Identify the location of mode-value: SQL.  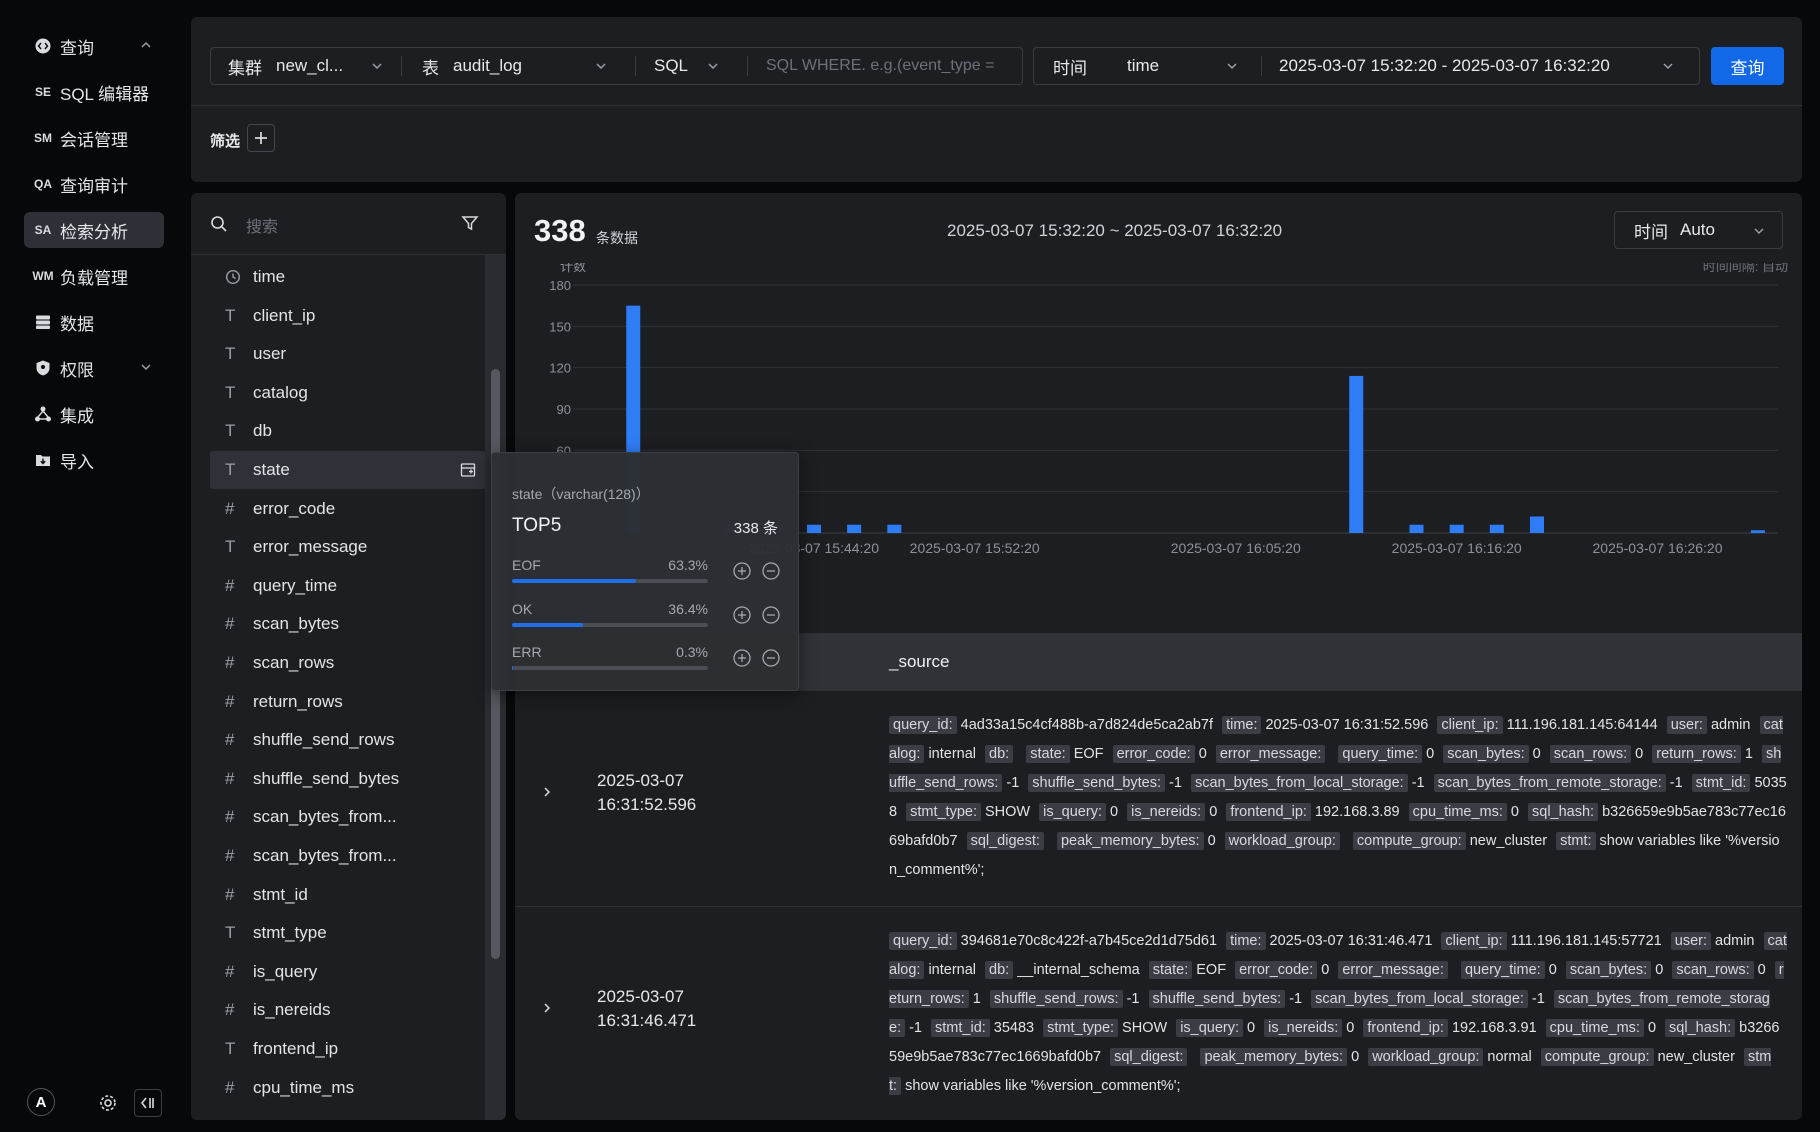
(671, 65).